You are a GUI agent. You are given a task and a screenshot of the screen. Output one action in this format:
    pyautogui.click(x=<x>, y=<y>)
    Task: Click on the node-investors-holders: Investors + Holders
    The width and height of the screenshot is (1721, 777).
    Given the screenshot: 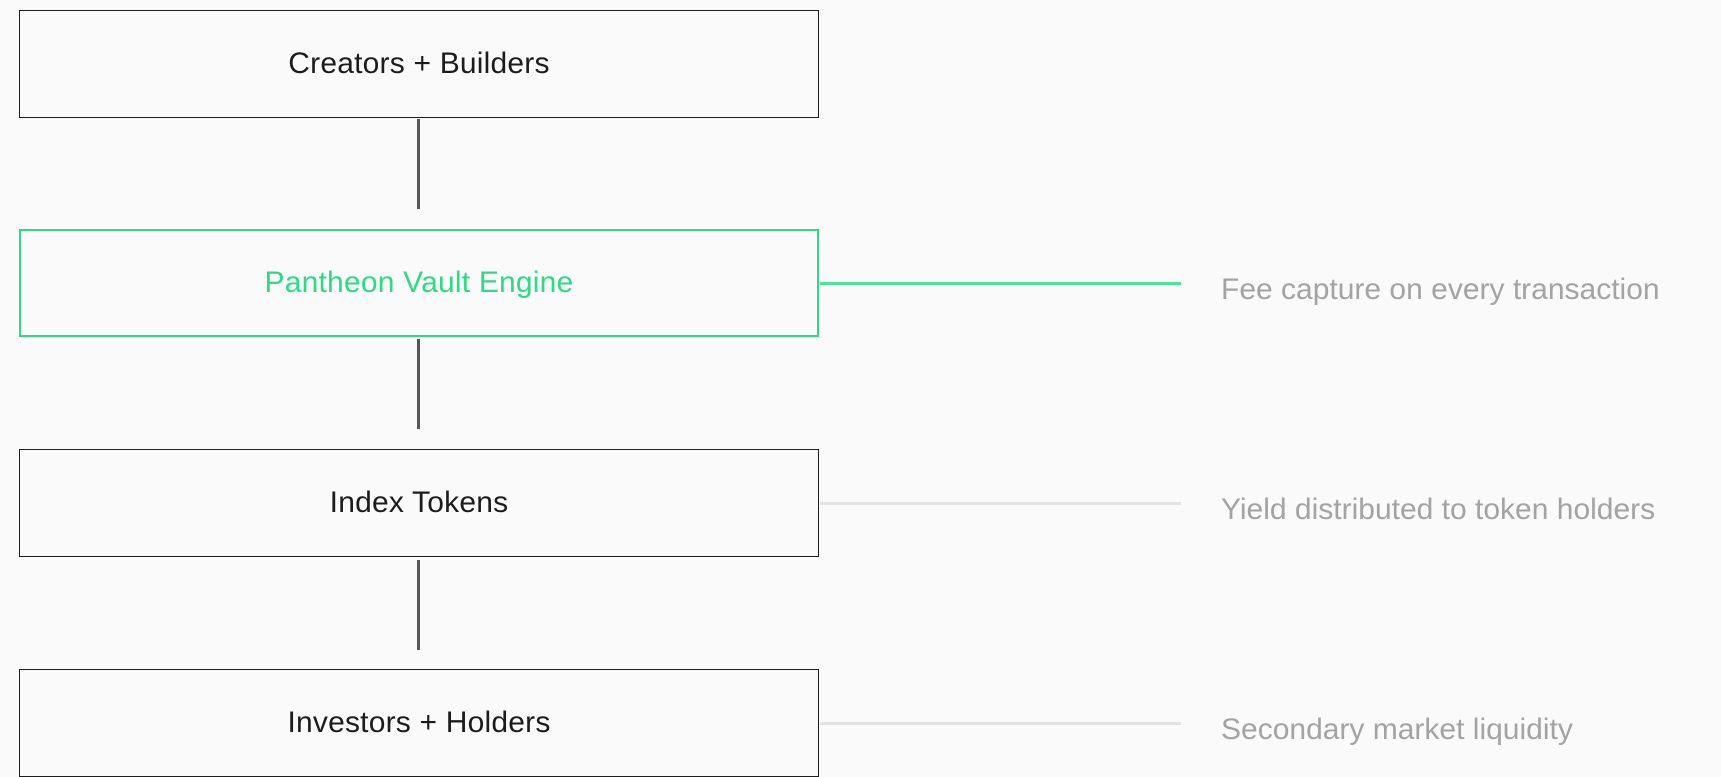 What is the action you would take?
    pyautogui.click(x=419, y=723)
    